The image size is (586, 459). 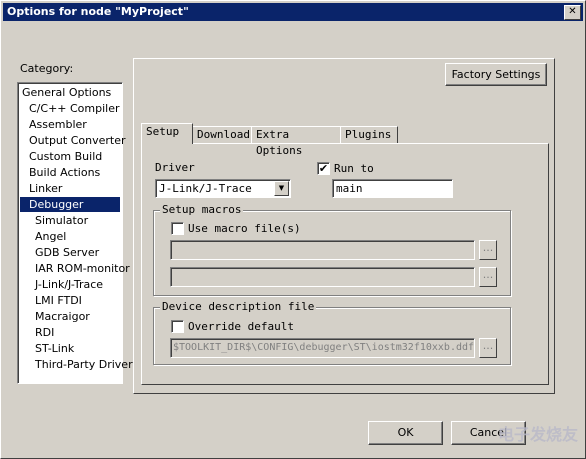 I want to click on tab-download-label: Download, so click(x=223, y=134).